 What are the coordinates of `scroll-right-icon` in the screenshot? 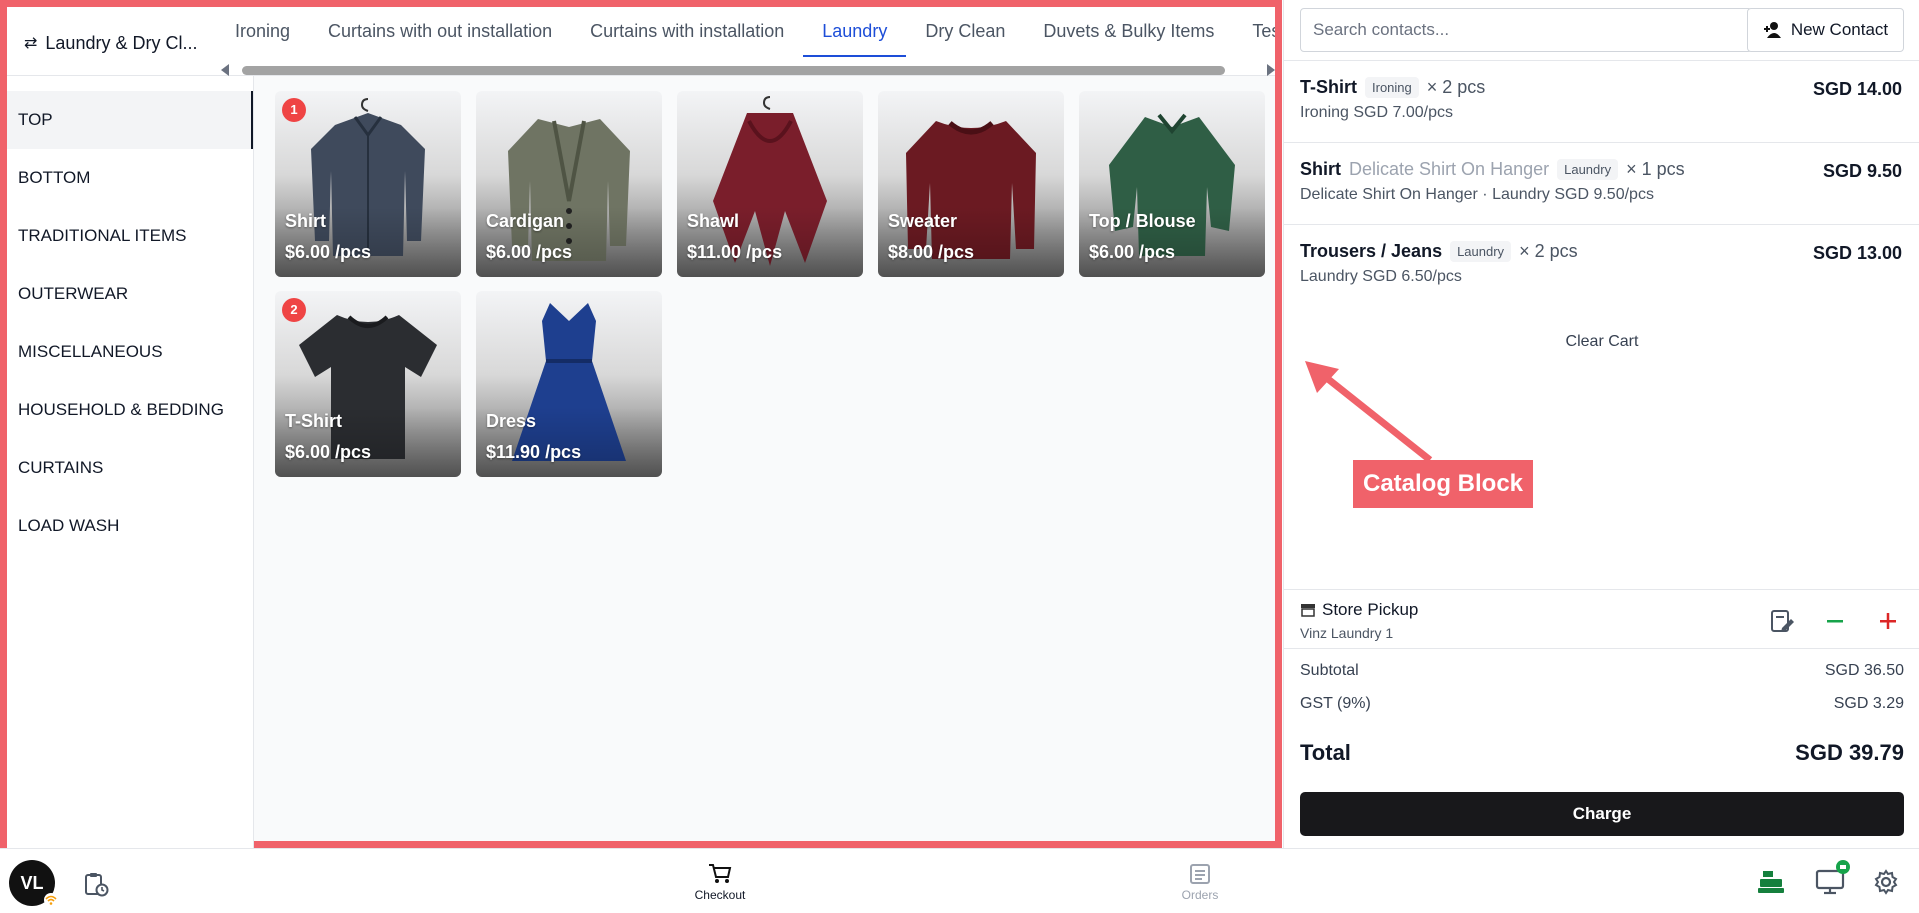 It's located at (1271, 70).